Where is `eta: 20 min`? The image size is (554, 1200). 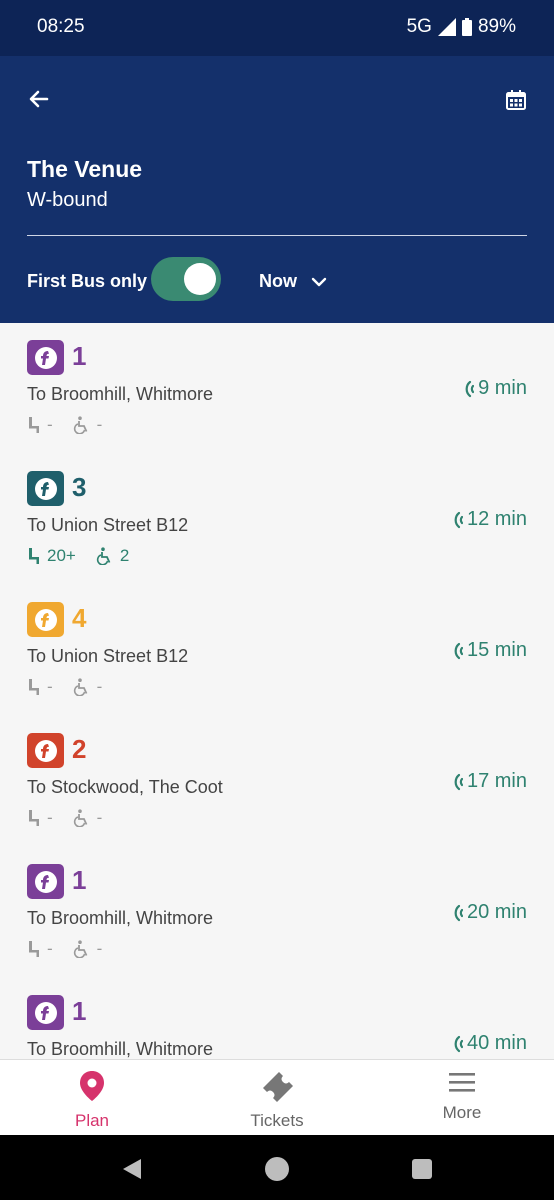
eta: 20 min is located at coordinates (489, 912).